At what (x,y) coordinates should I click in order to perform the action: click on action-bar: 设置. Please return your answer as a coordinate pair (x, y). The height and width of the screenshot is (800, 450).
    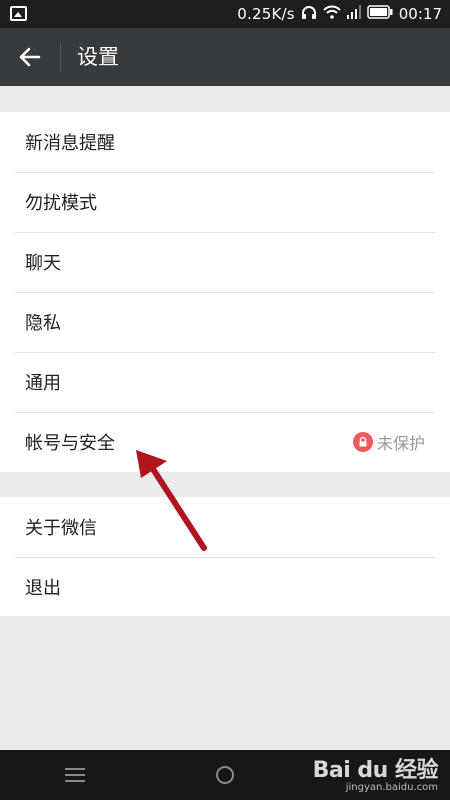
    Looking at the image, I should click on (225, 57).